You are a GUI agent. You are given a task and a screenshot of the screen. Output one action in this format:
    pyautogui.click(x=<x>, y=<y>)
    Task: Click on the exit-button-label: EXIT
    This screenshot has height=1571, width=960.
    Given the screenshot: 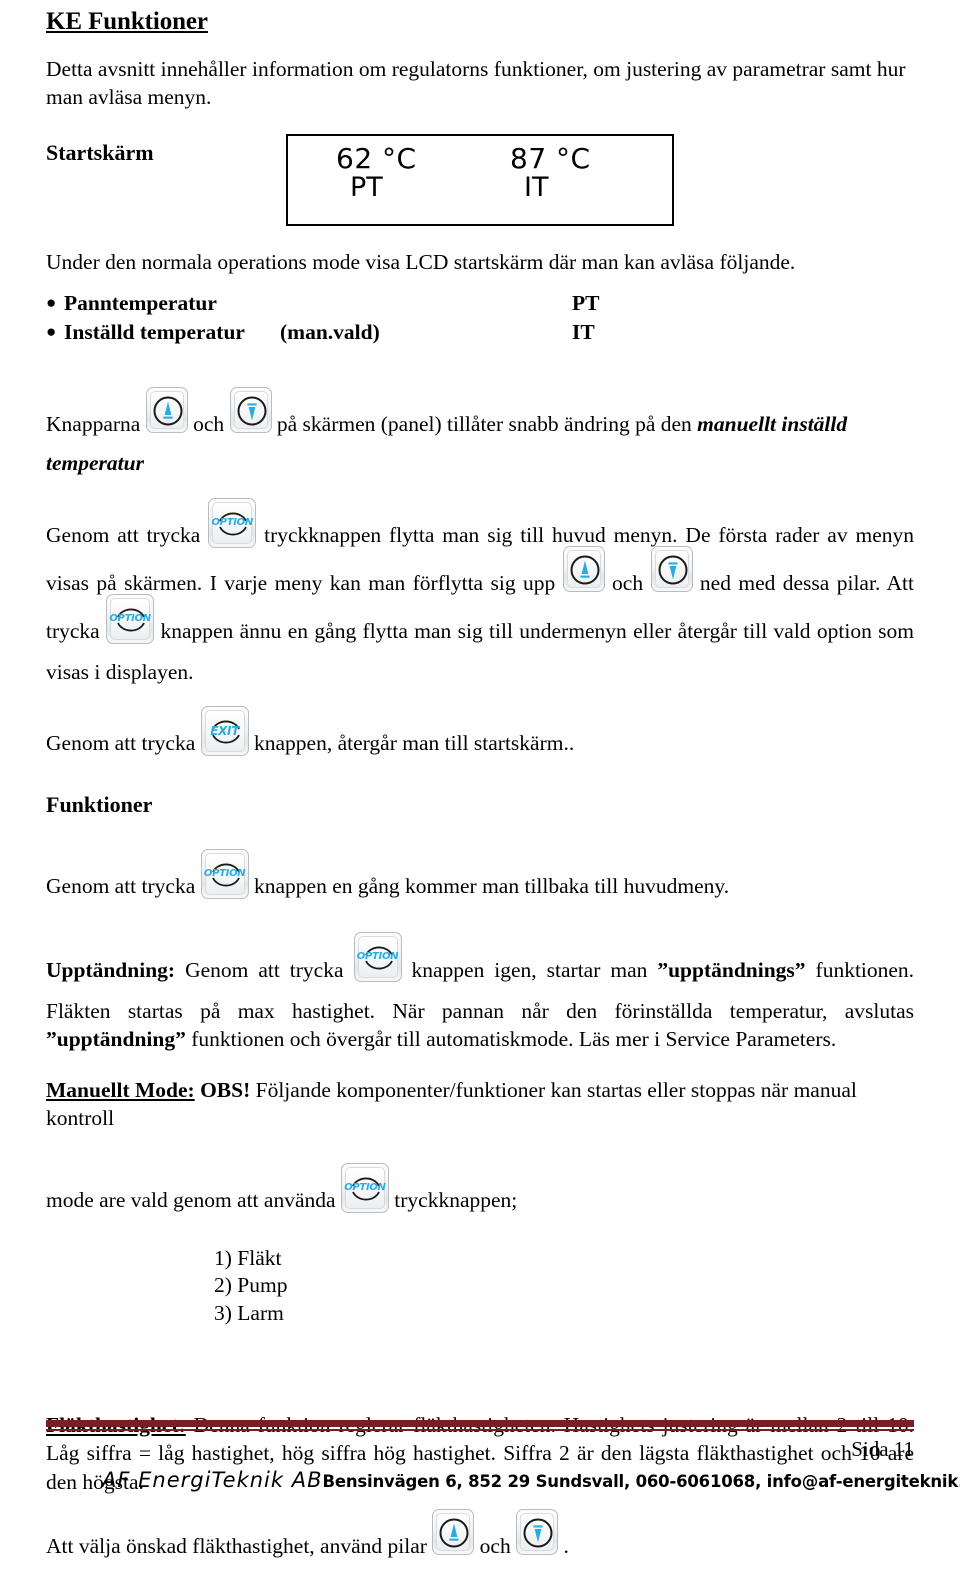 What is the action you would take?
    pyautogui.click(x=225, y=731)
    